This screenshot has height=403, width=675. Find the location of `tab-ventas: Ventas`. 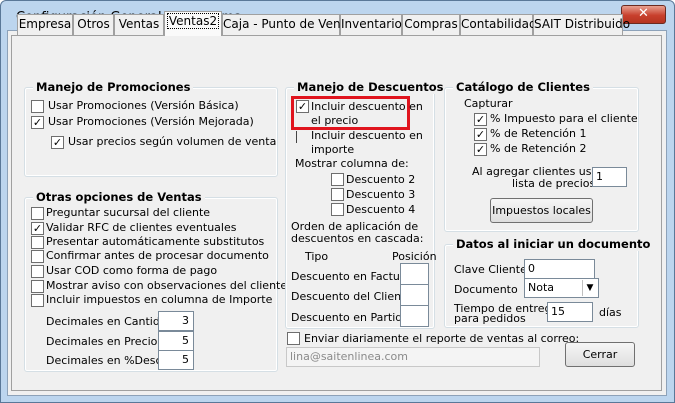

tab-ventas: Ventas is located at coordinates (139, 24).